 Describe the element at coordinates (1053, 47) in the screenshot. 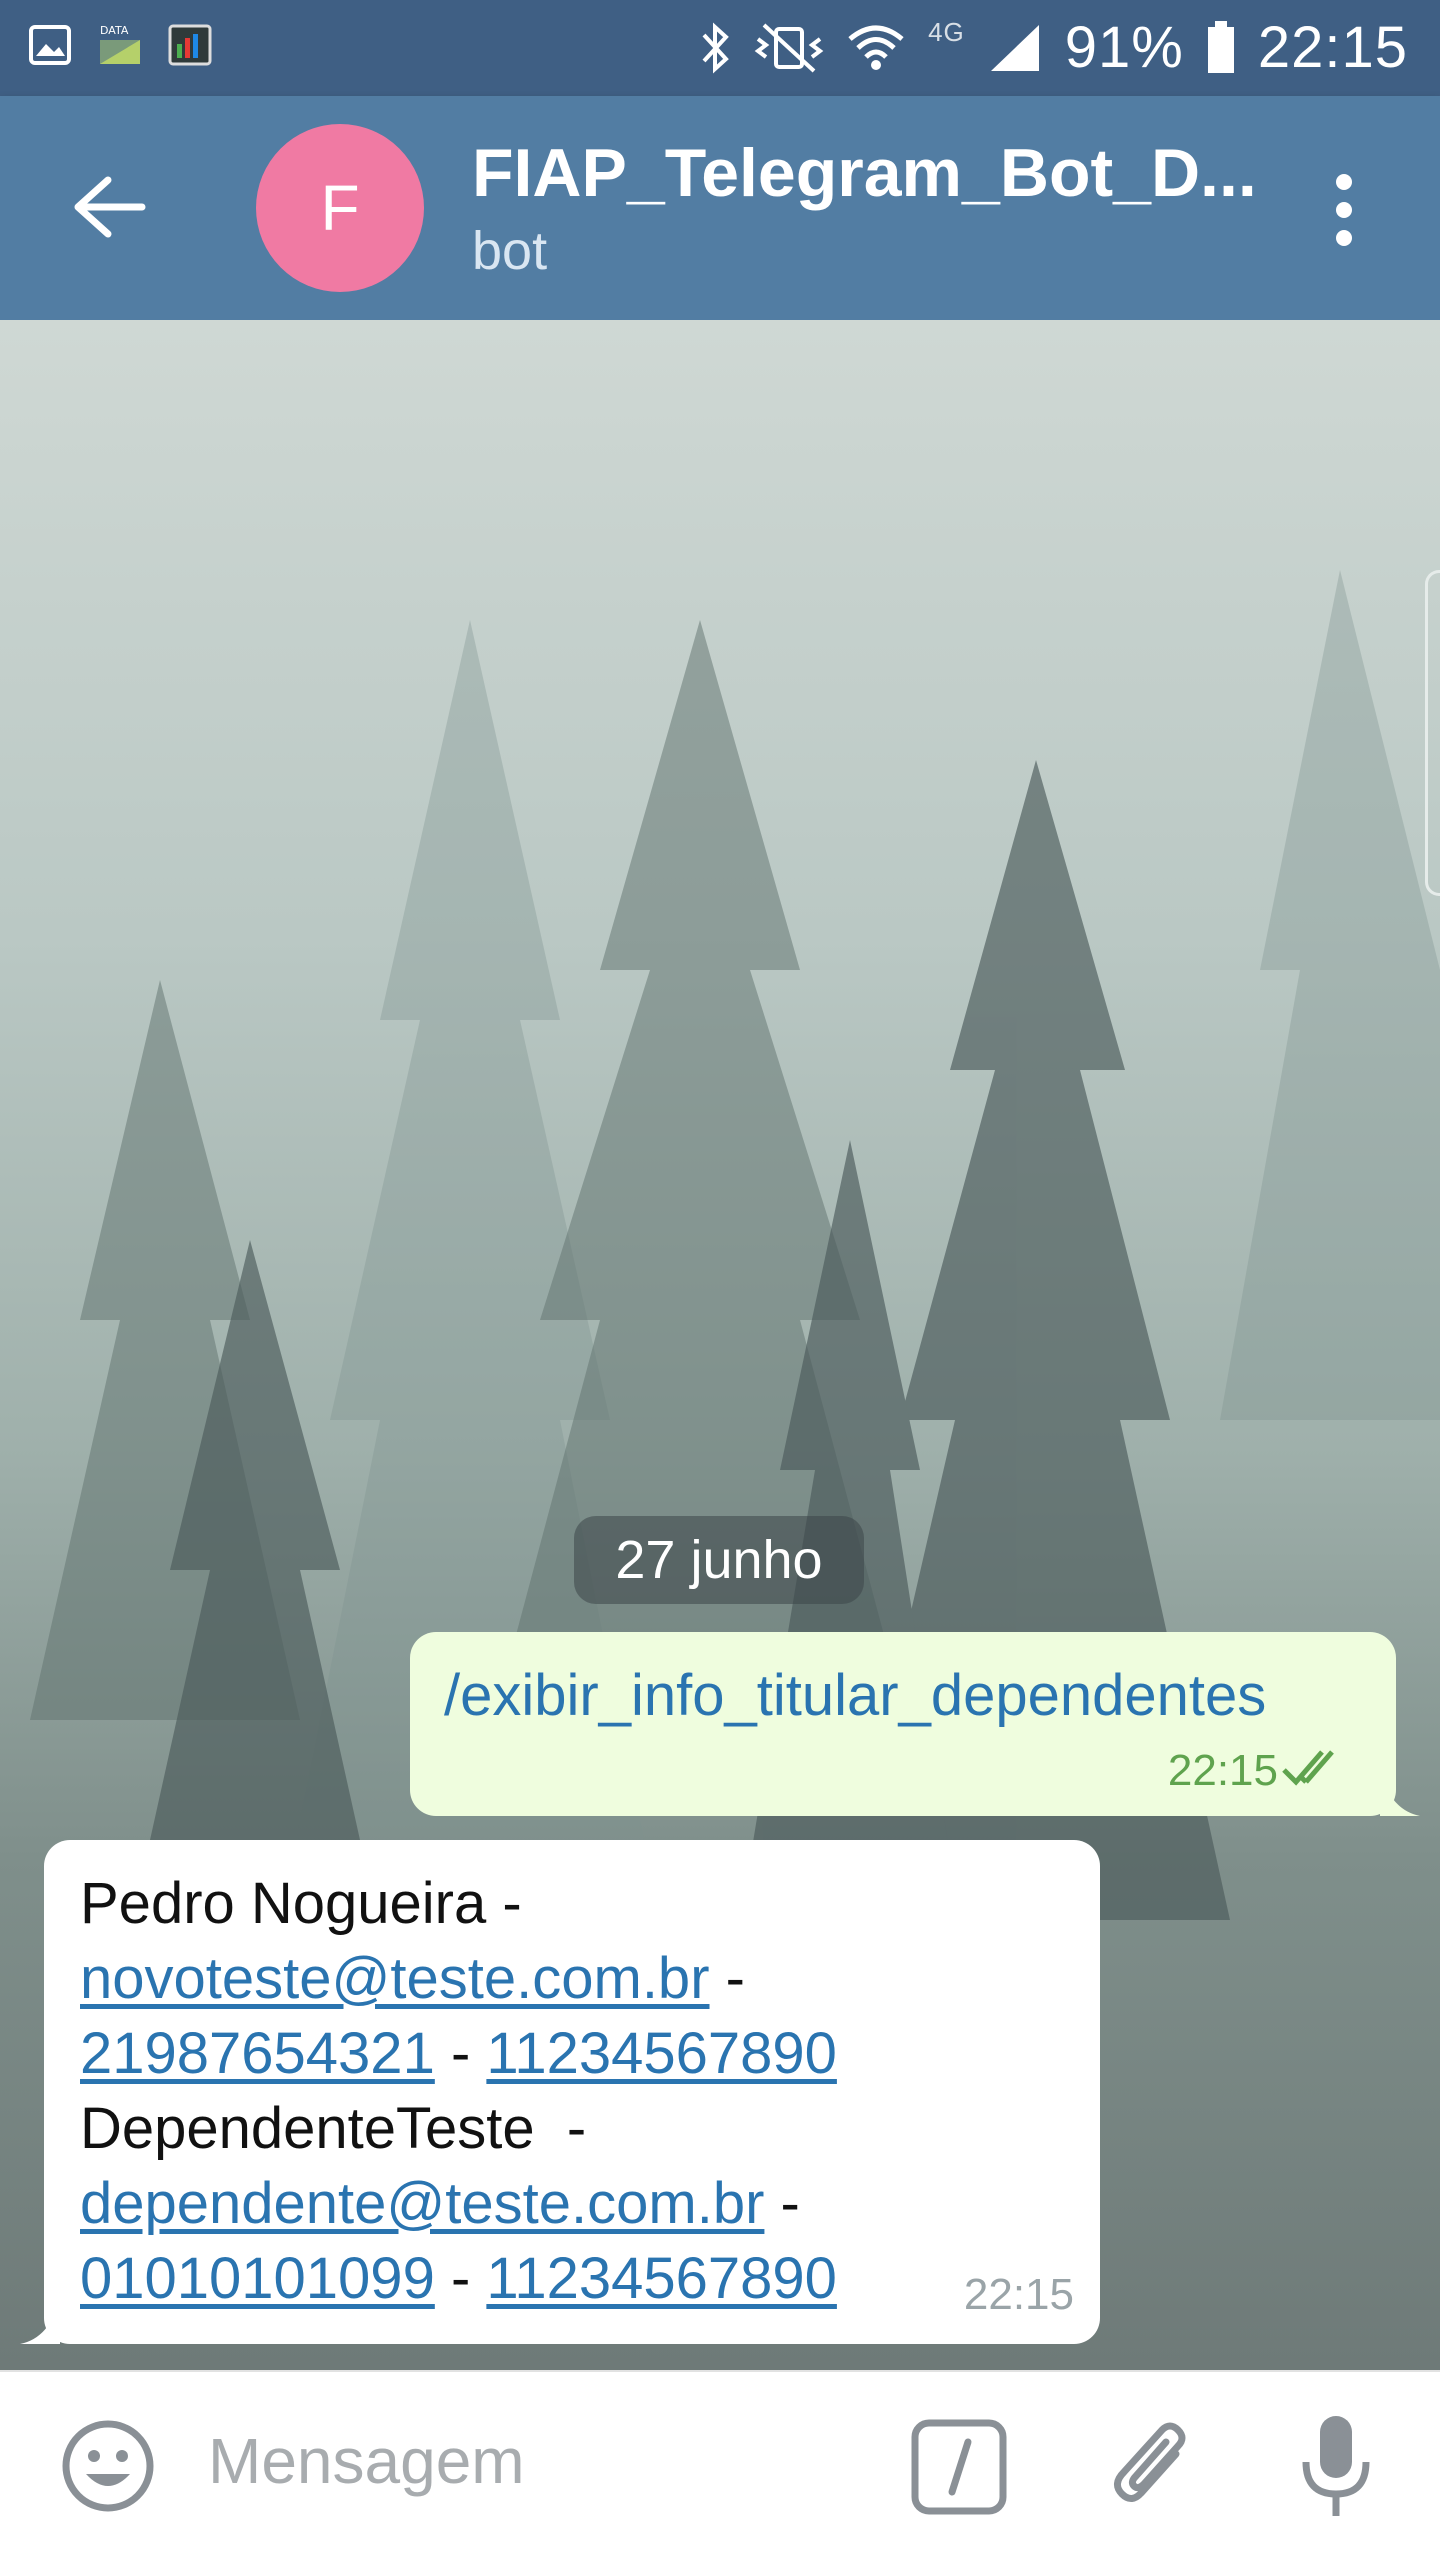

I see `status-right-icons: 4G 91% 22:15` at that location.